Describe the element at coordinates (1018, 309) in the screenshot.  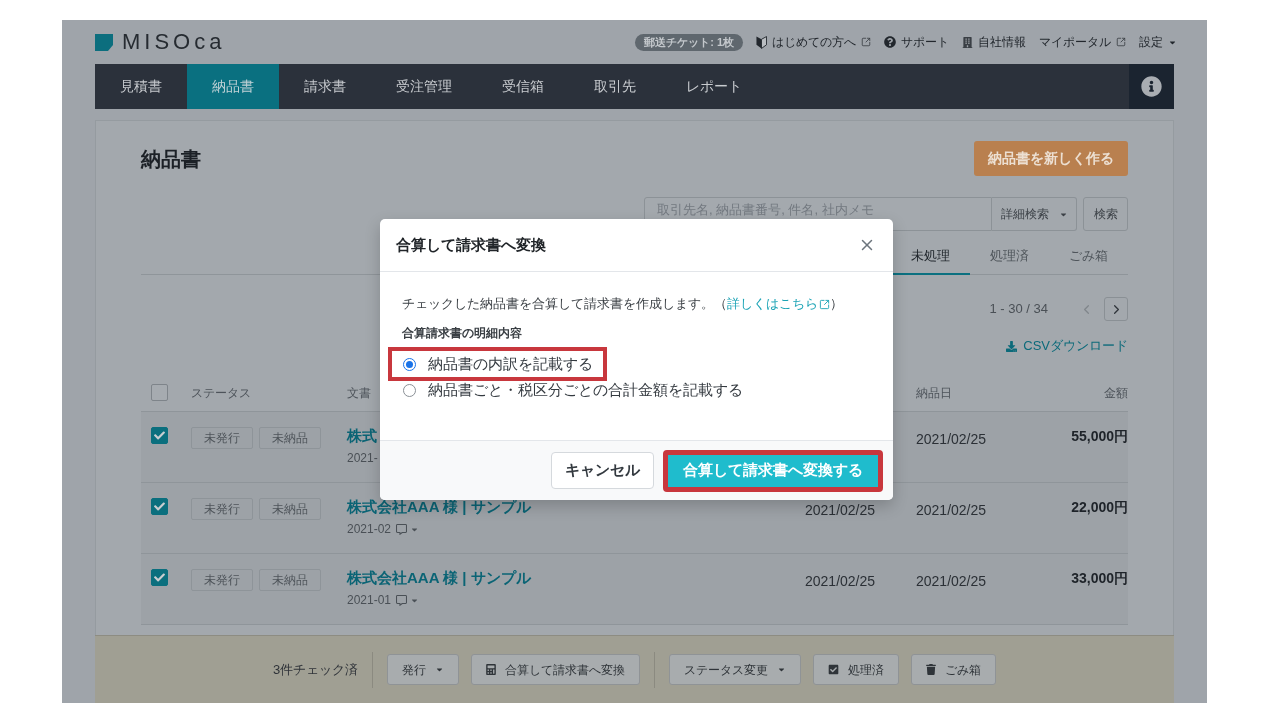
I see `pagination-range: 1 - 30 / 34` at that location.